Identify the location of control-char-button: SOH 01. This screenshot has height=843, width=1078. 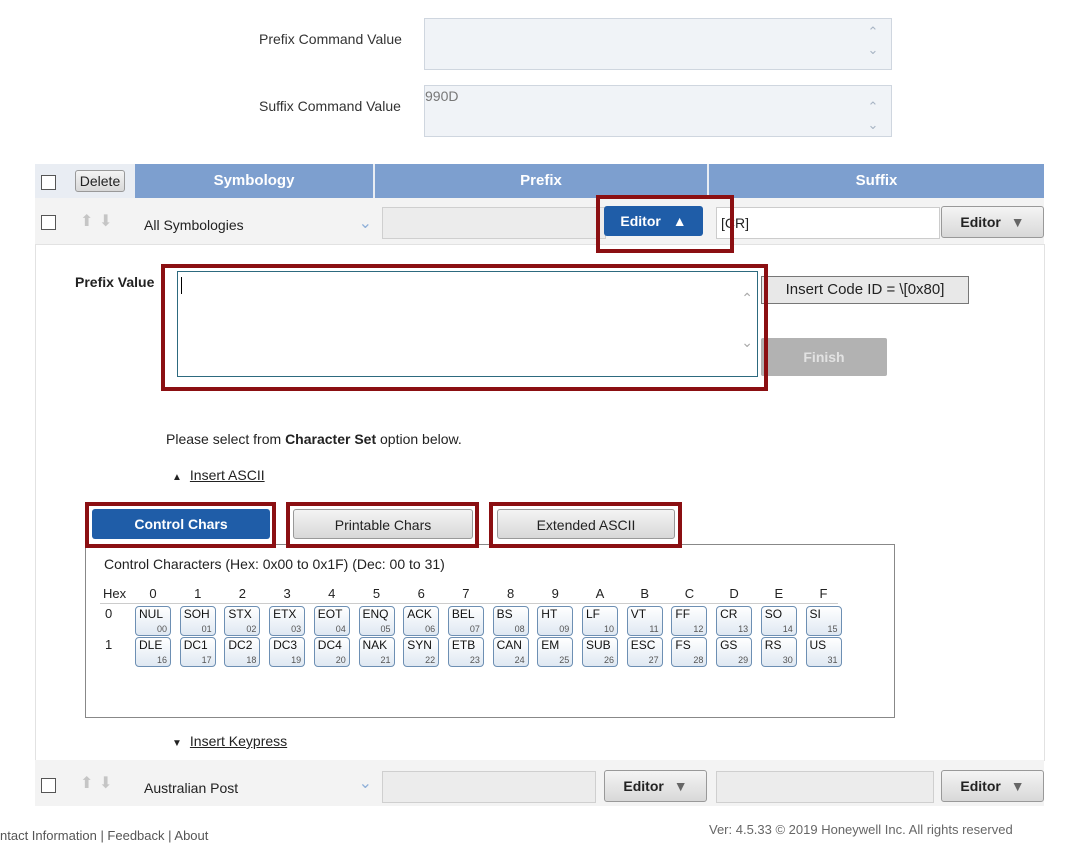
(197, 621).